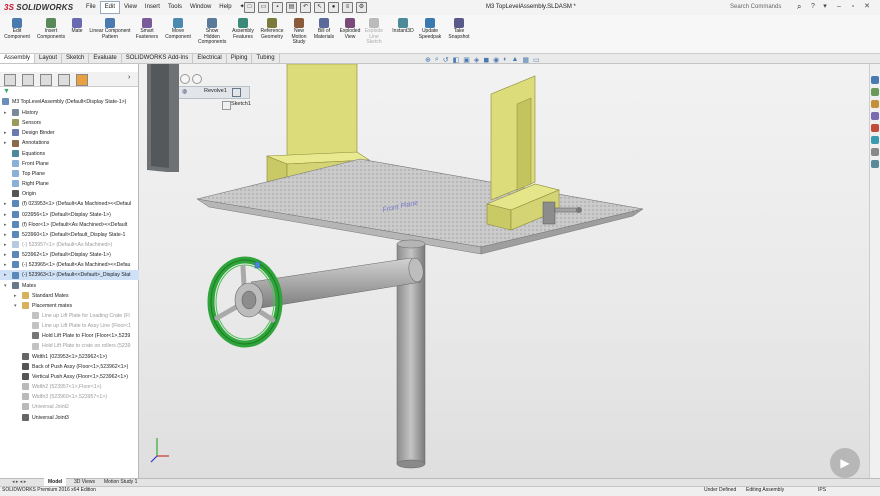 The height and width of the screenshot is (496, 880). What do you see at coordinates (361, 7) in the screenshot?
I see `options-icon: ⚙` at bounding box center [361, 7].